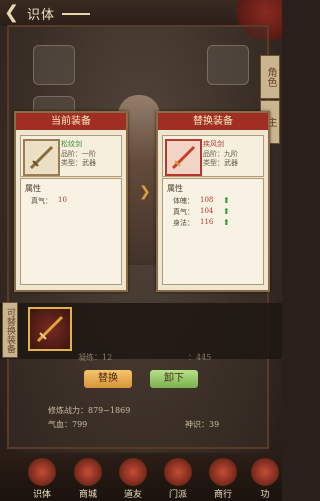 The image size is (320, 501). What do you see at coordinates (222, 495) in the screenshot?
I see `nav-label: 商行` at bounding box center [222, 495].